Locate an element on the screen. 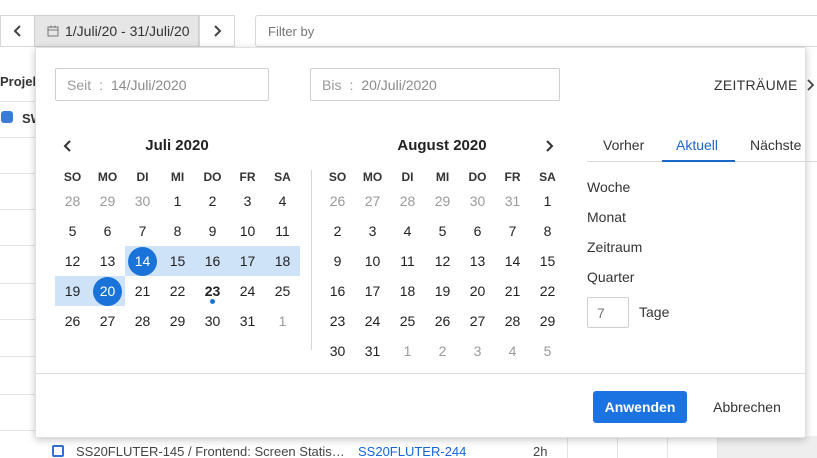 The height and width of the screenshot is (458, 817). calendar-day-number: 6 is located at coordinates (107, 231).